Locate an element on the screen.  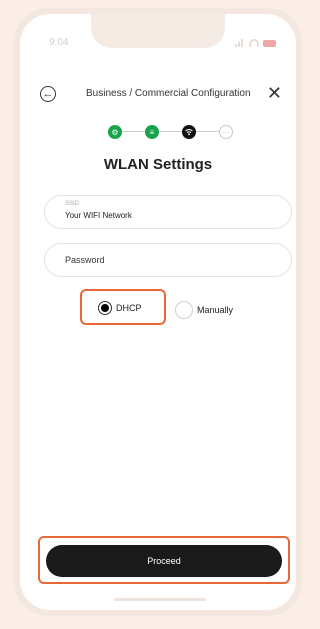
ssid-value: Your WIFI Network is located at coordinates (98, 215).